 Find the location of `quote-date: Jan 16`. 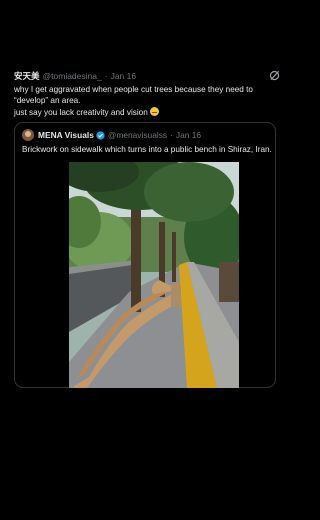

quote-date: Jan 16 is located at coordinates (188, 135).